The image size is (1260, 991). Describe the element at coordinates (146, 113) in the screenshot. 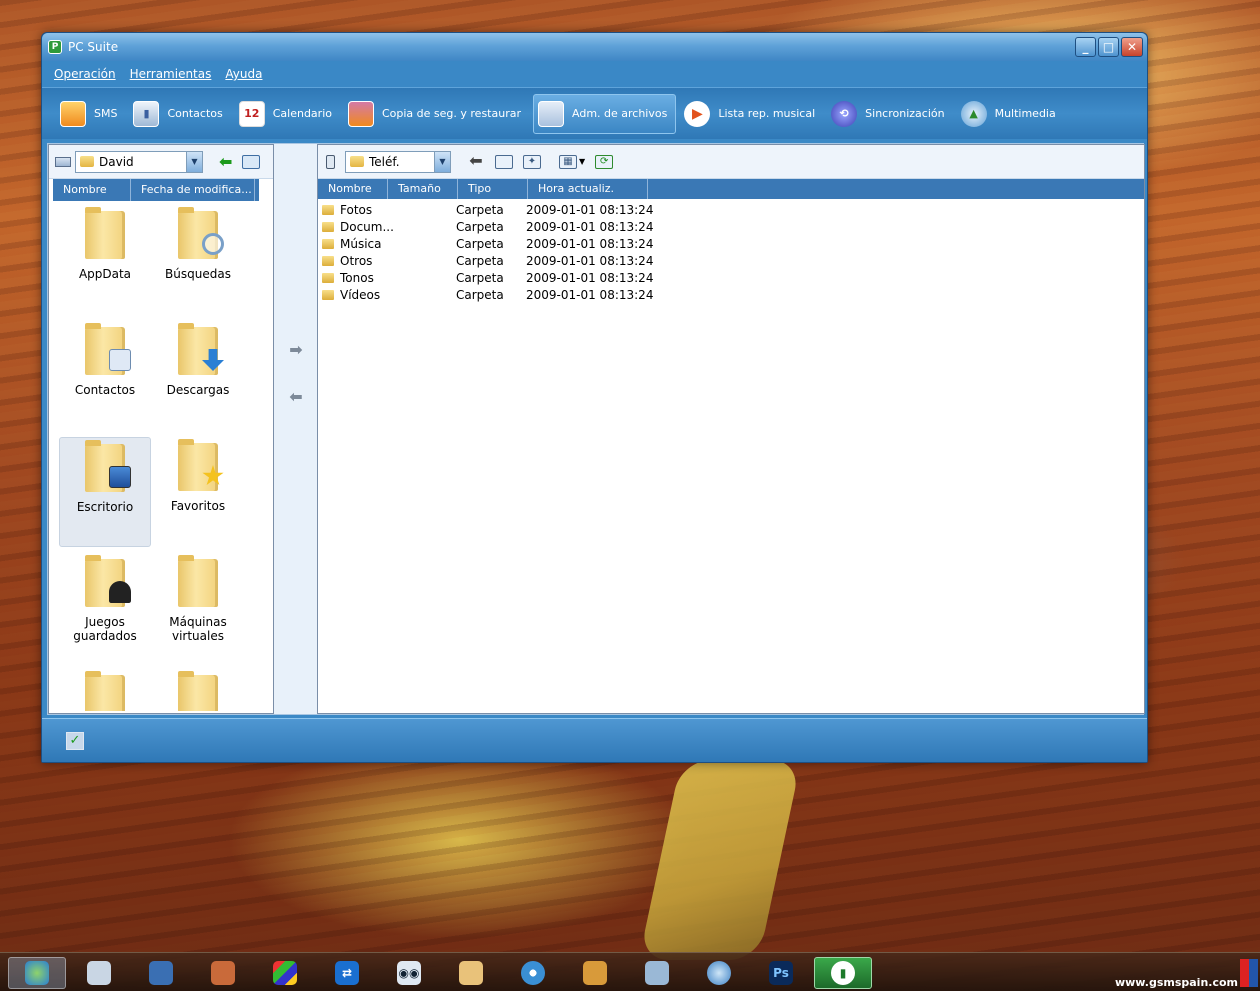

I see `contacts-icon: ▮` at that location.